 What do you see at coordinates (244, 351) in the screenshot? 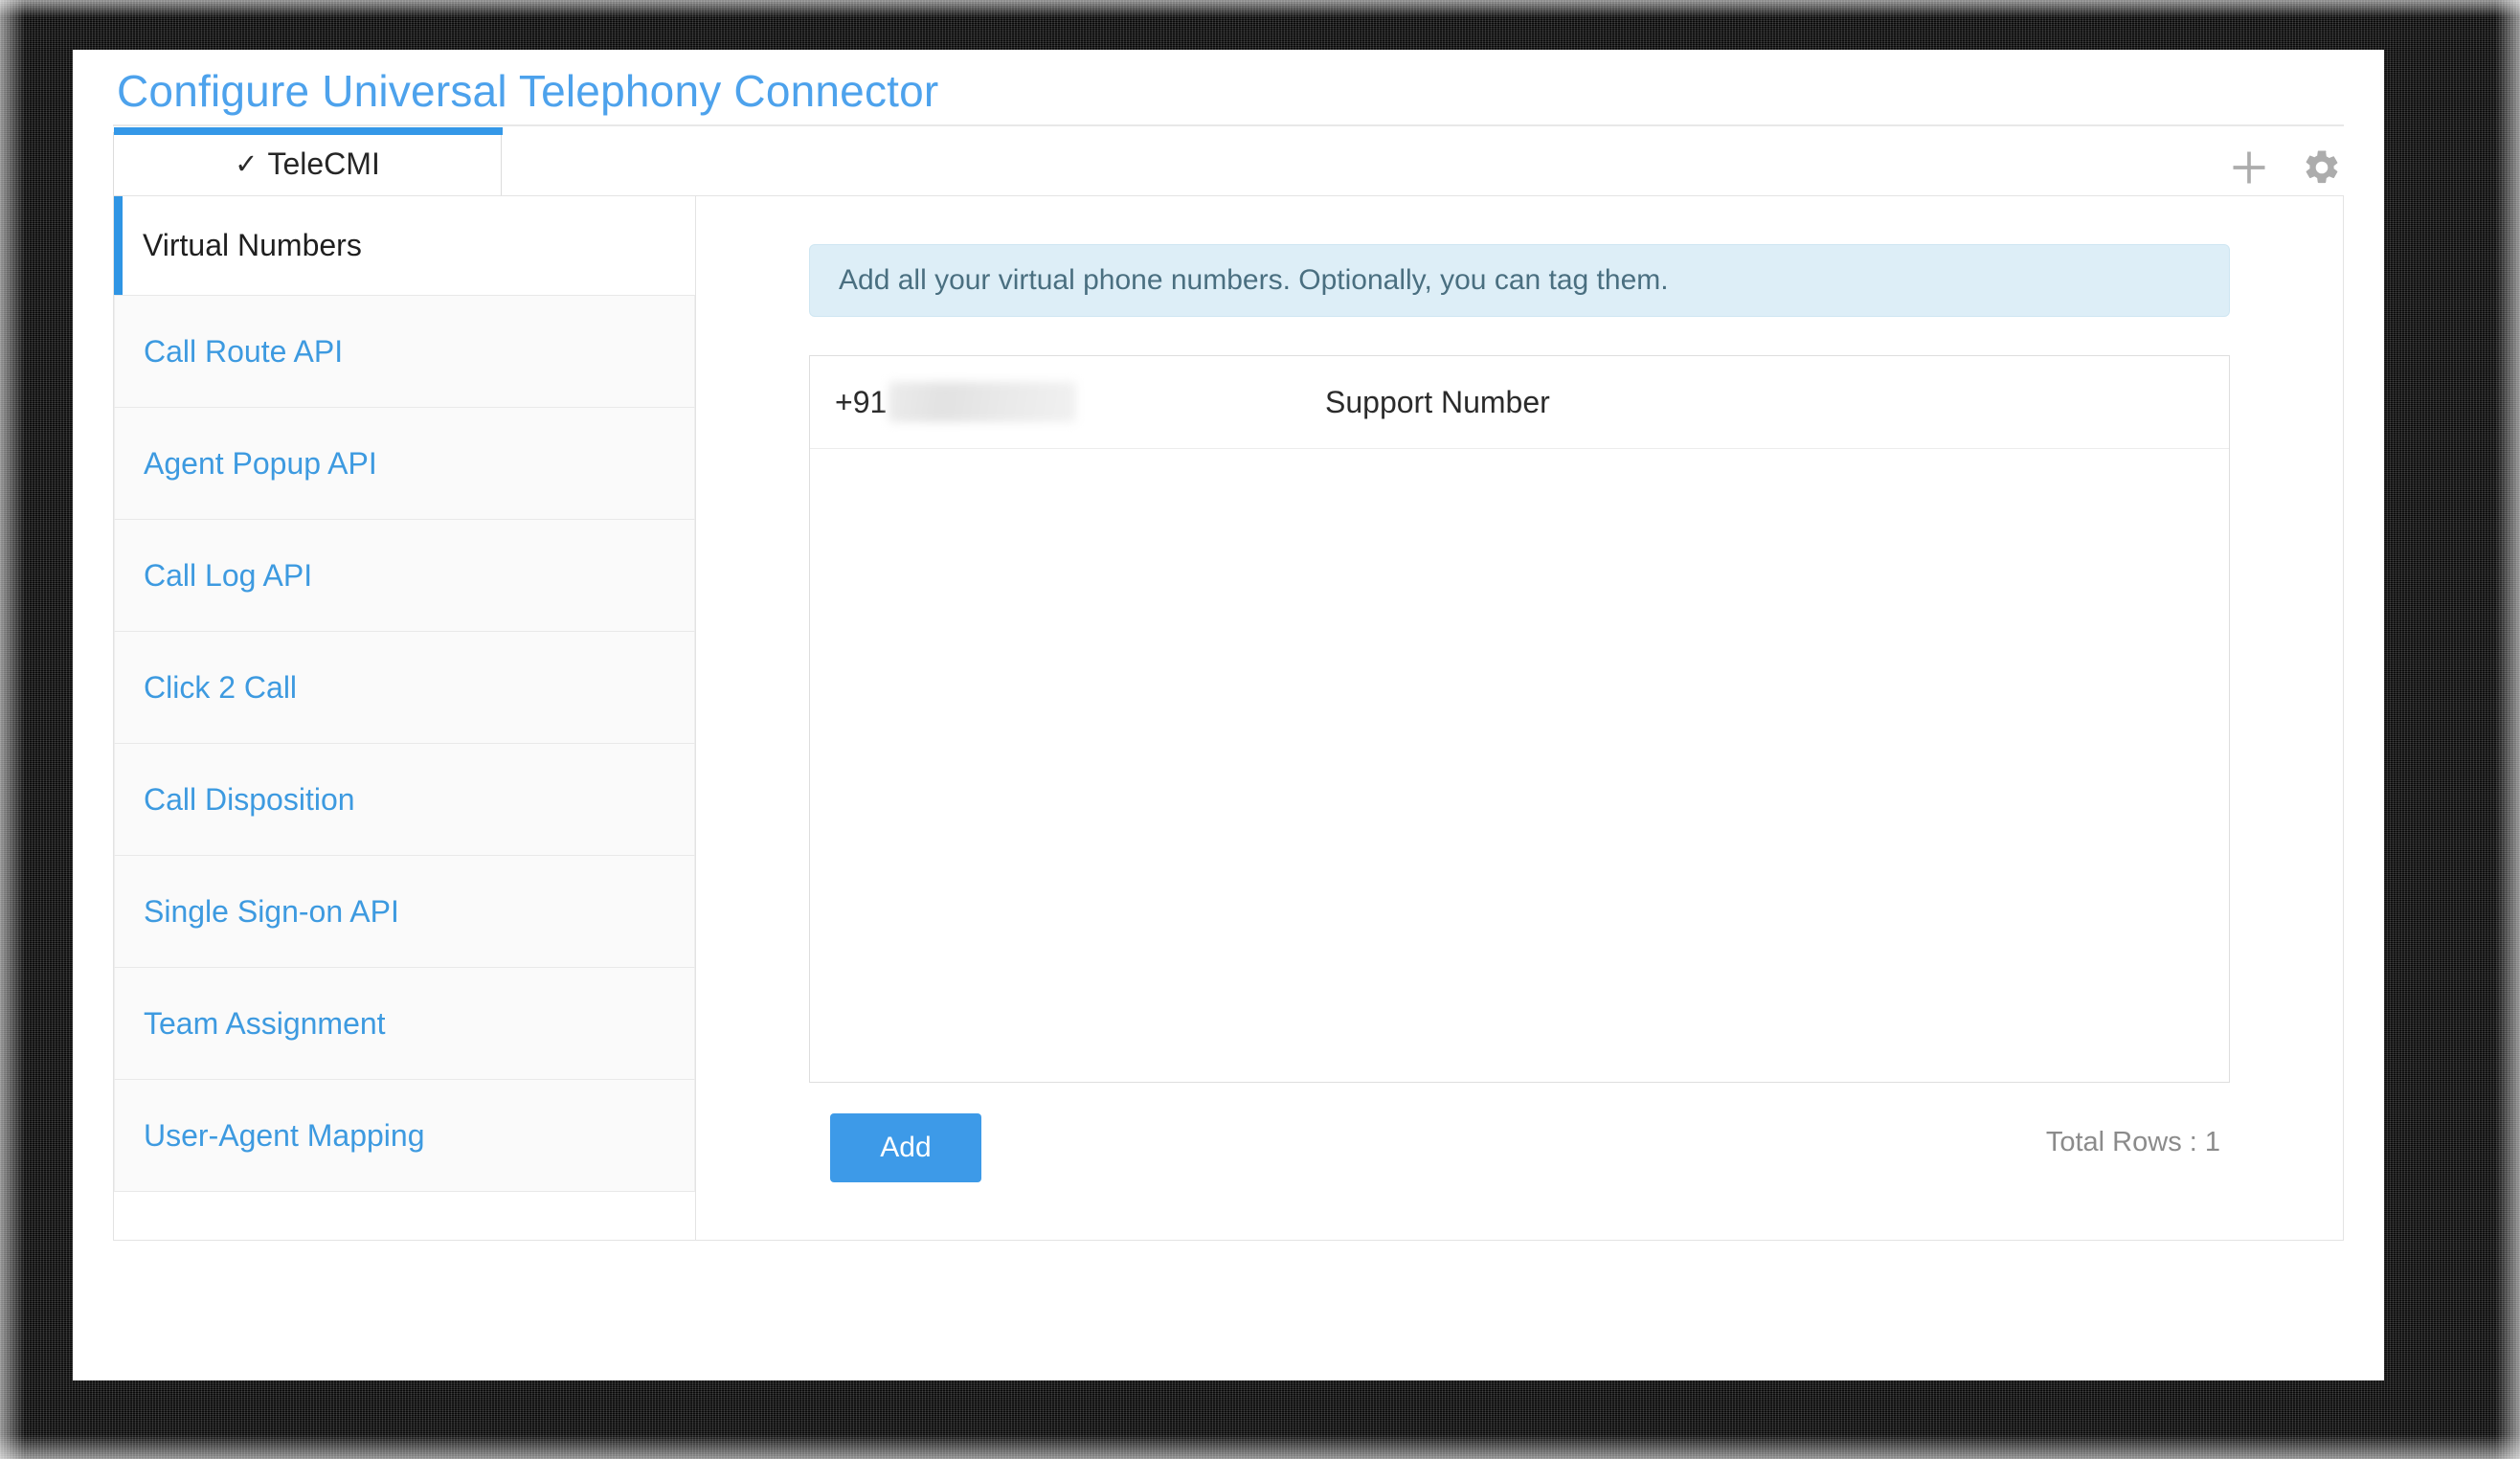
I see `sidebar-item-label: Call Route API` at bounding box center [244, 351].